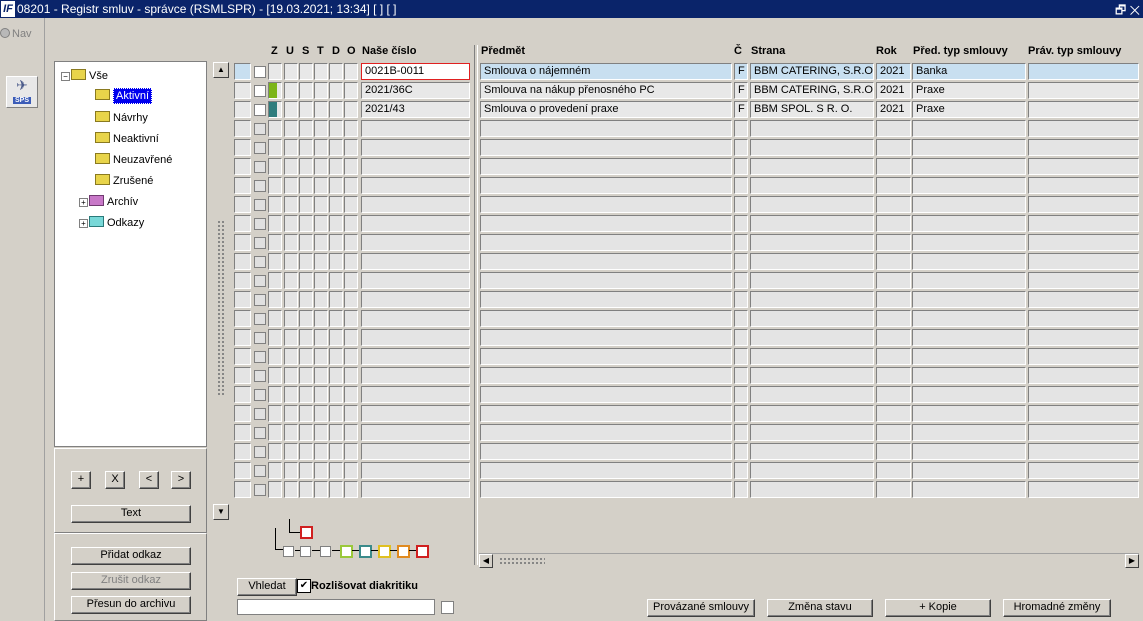  Describe the element at coordinates (131, 556) in the screenshot. I see `add-link-button: Přidat odkaz` at that location.